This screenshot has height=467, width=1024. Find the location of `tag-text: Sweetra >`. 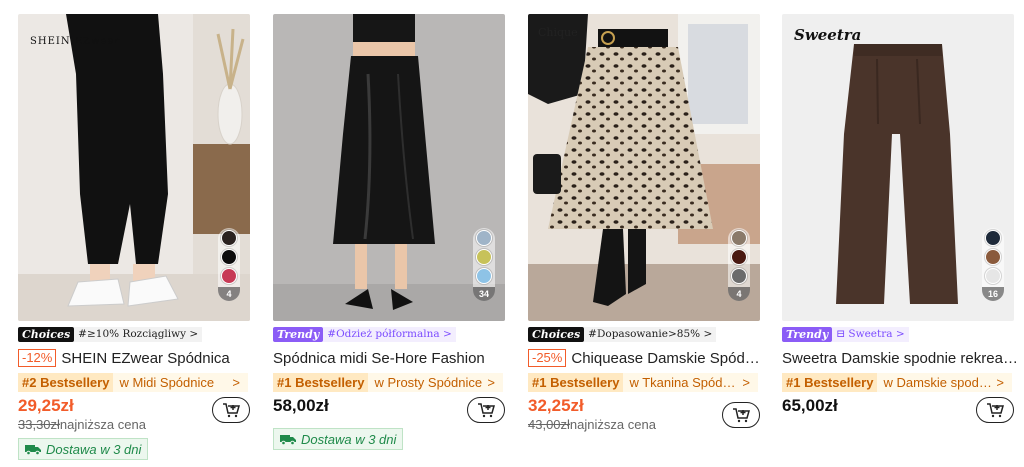

tag-text: Sweetra > is located at coordinates (876, 334).